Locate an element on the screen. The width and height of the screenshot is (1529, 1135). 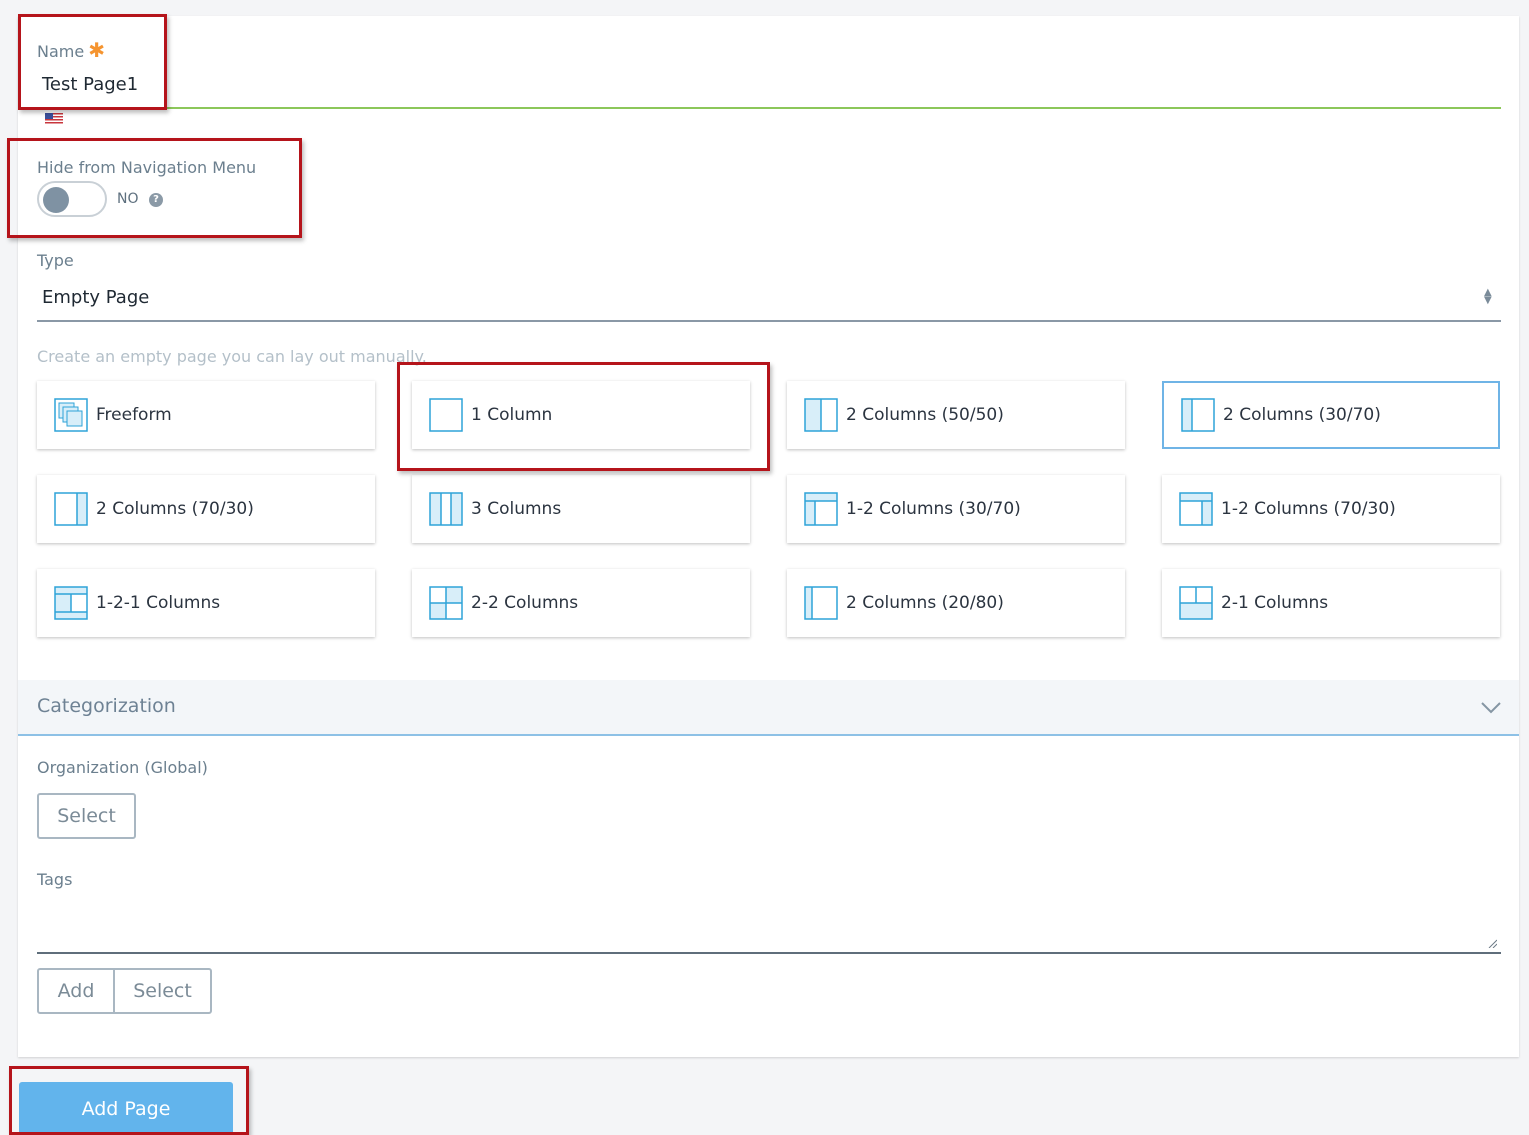
layout-label: Freeform is located at coordinates (134, 415).